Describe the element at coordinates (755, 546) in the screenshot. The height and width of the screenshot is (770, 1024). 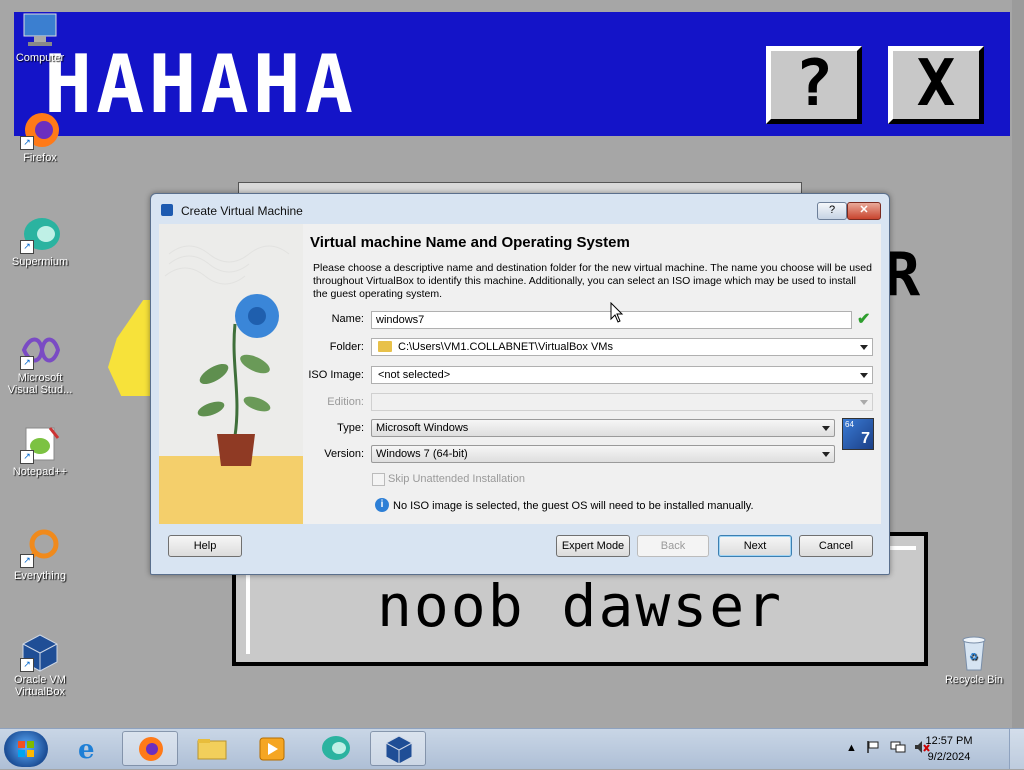
I see `next-button: Next` at that location.